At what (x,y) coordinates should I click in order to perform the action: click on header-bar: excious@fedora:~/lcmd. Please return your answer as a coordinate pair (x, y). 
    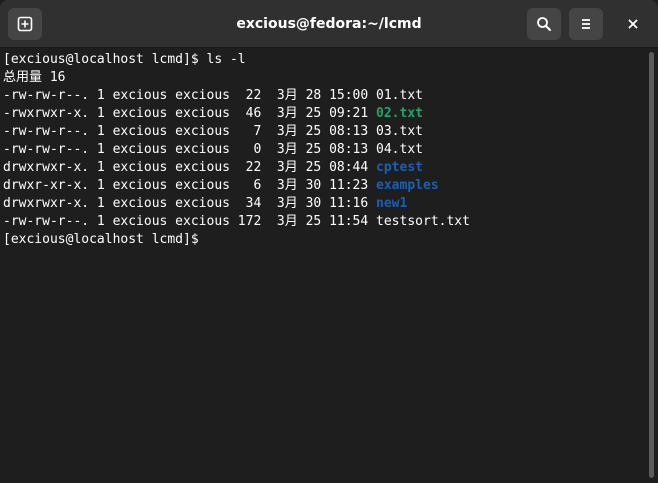
    Looking at the image, I should click on (329, 24).